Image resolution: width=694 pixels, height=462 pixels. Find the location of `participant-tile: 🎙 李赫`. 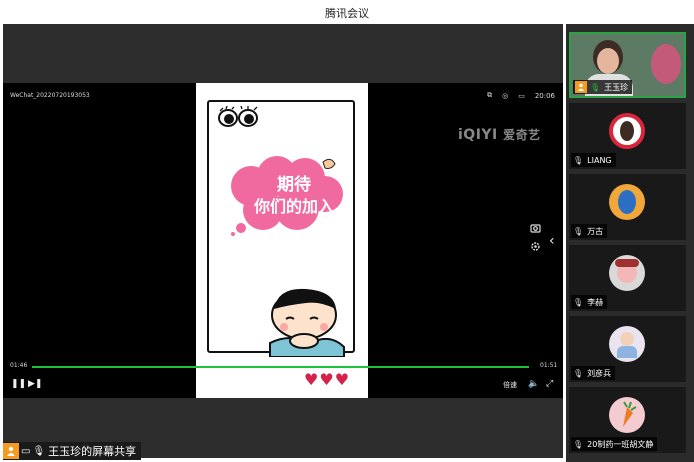

participant-tile: 🎙 李赫 is located at coordinates (627, 278).